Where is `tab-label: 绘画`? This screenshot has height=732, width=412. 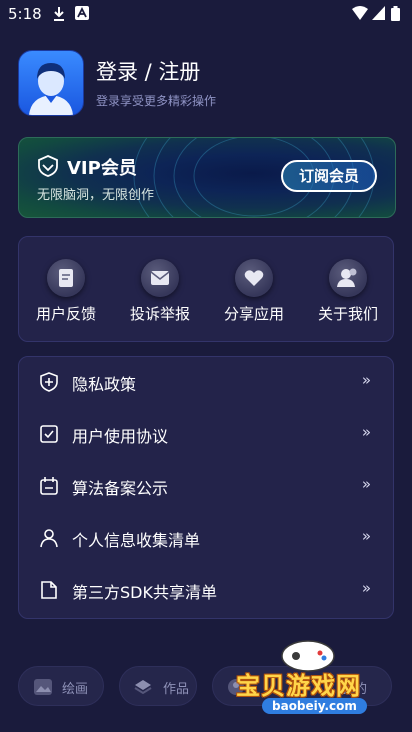
tab-label: 绘画 is located at coordinates (75, 689).